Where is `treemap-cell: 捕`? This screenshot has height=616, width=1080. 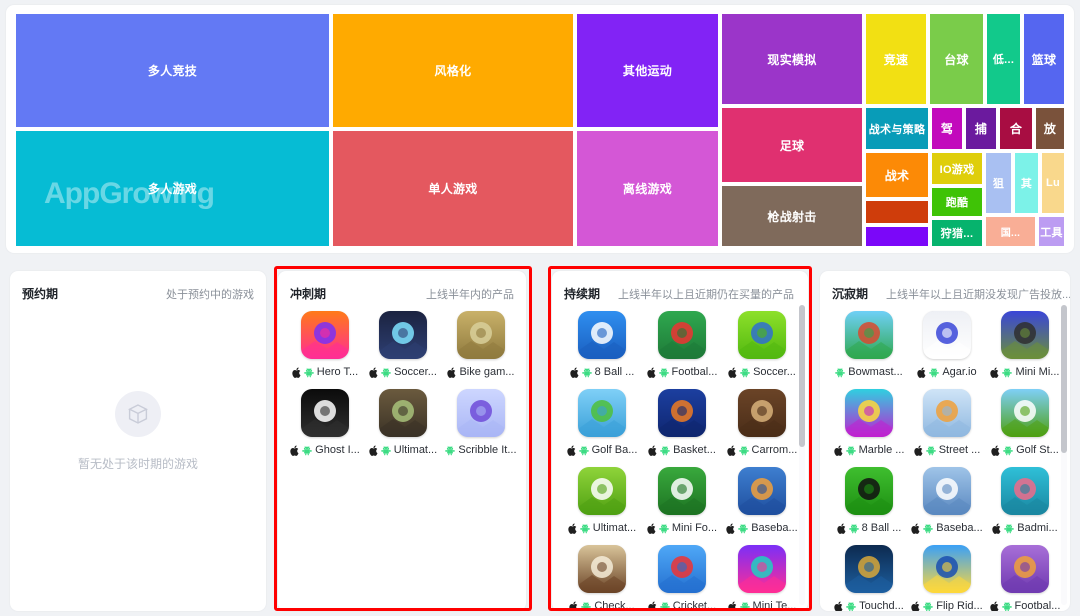
treemap-cell: 捕 is located at coordinates (981, 128).